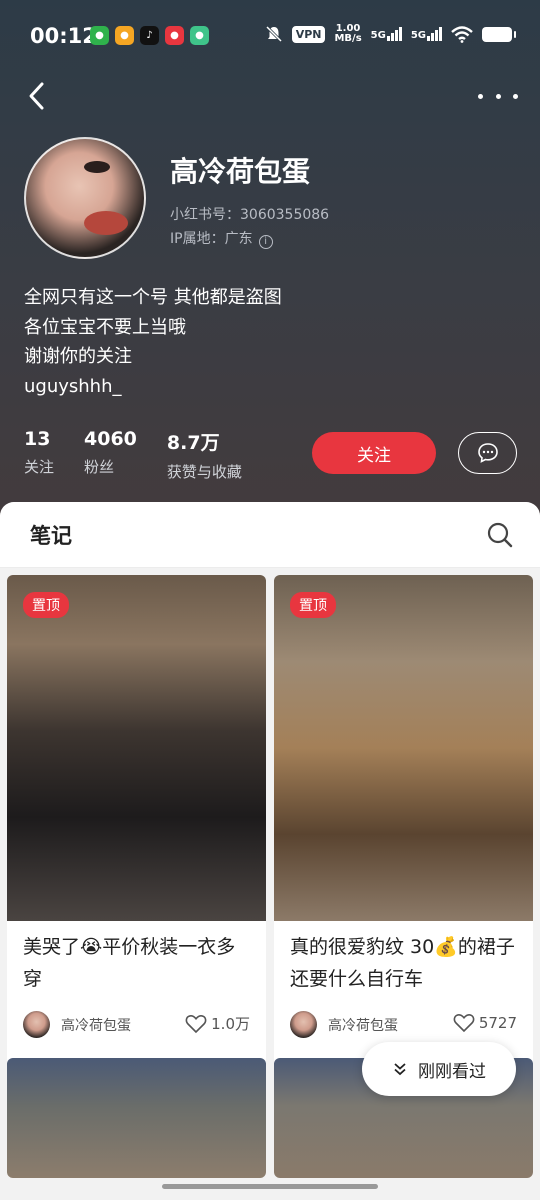 The image size is (540, 1200). Describe the element at coordinates (250, 215) in the screenshot. I see `user-id: 小红书号：3060355086` at that location.